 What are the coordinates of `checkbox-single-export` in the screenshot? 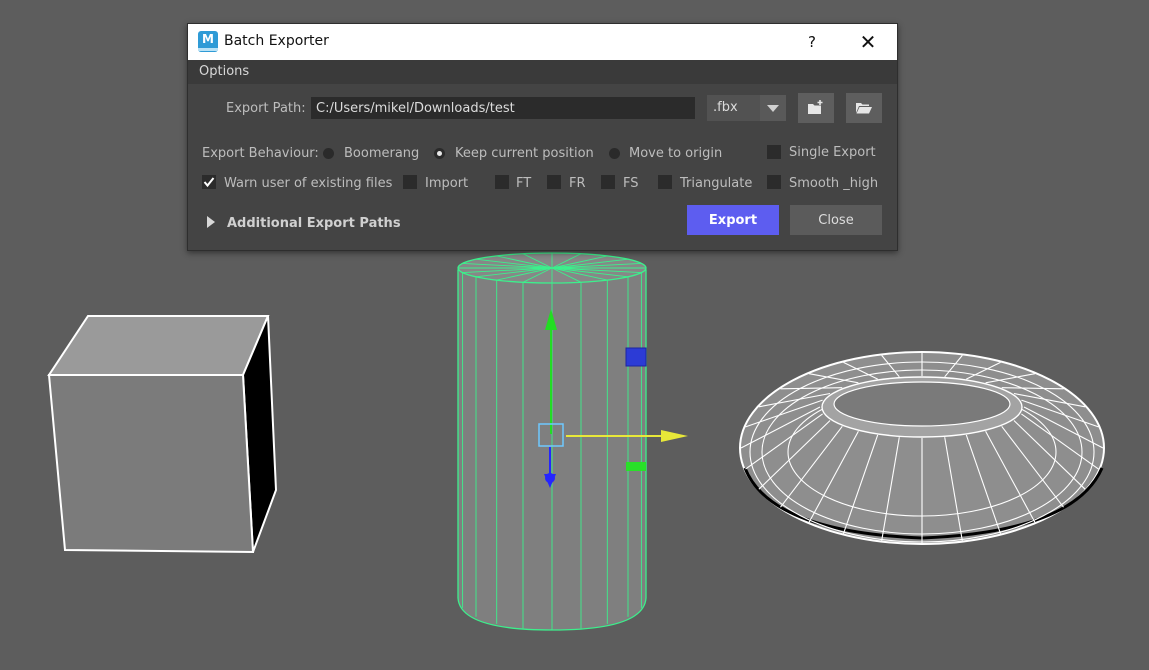 It's located at (774, 152).